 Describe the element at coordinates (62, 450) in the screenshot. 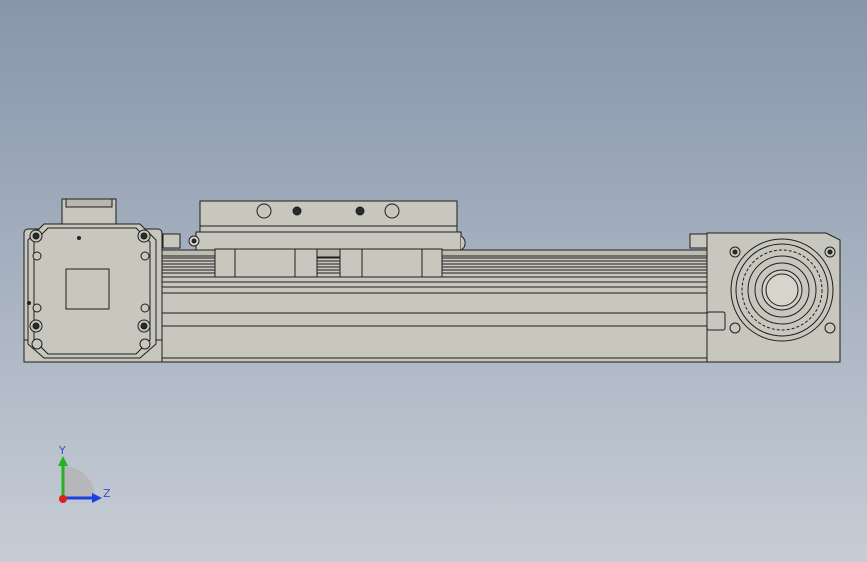

I see `y-axis-label: Y` at that location.